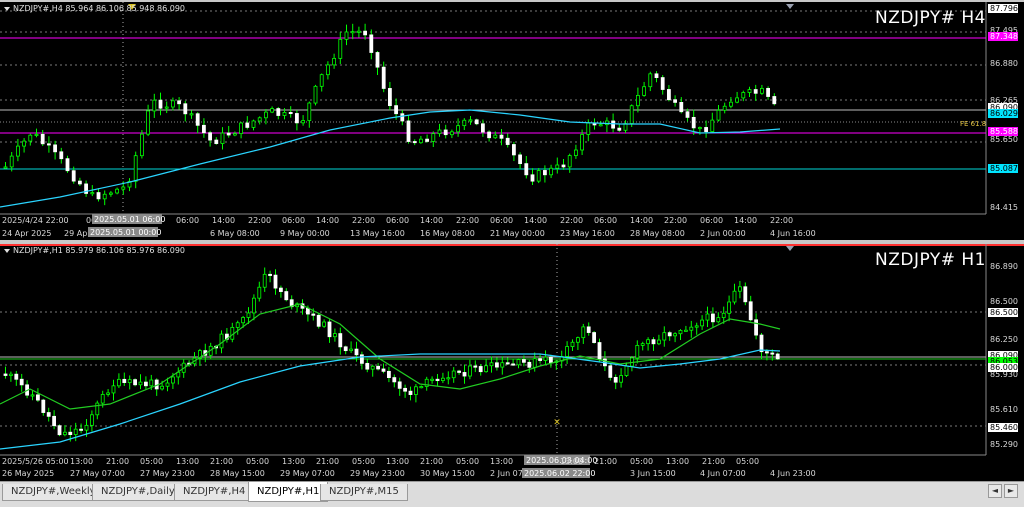  I want to click on time-axis-label: 16 May 08:00, so click(447, 233).